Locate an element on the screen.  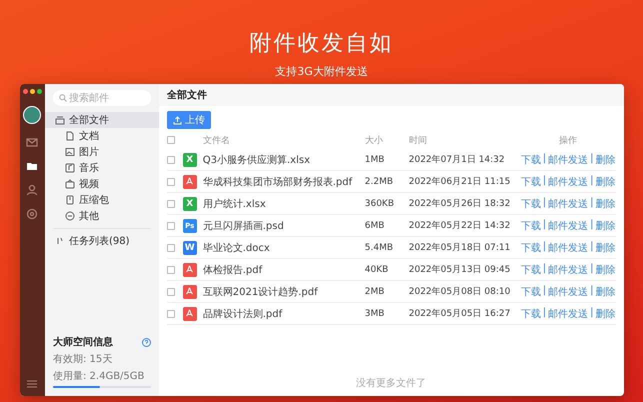
avatar is located at coordinates (32, 115).